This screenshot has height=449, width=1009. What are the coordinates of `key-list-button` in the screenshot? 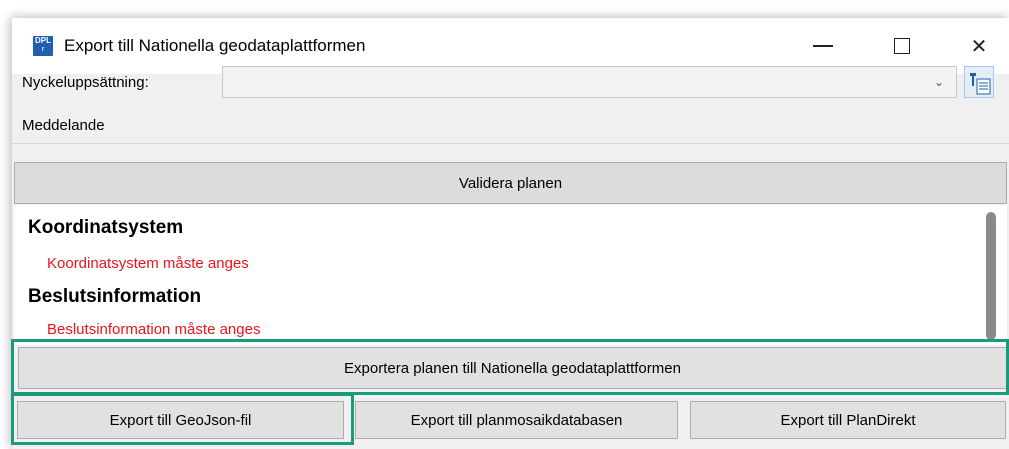 It's located at (979, 82).